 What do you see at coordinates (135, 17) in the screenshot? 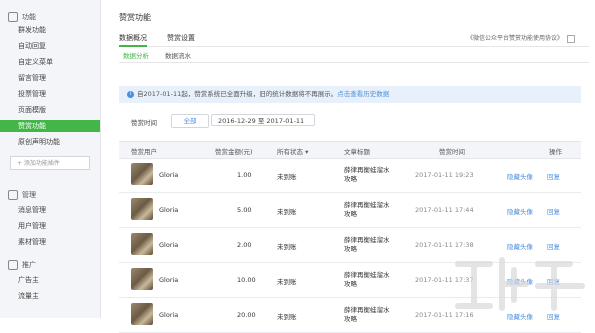
I see `page-title: 赞赏功能` at bounding box center [135, 17].